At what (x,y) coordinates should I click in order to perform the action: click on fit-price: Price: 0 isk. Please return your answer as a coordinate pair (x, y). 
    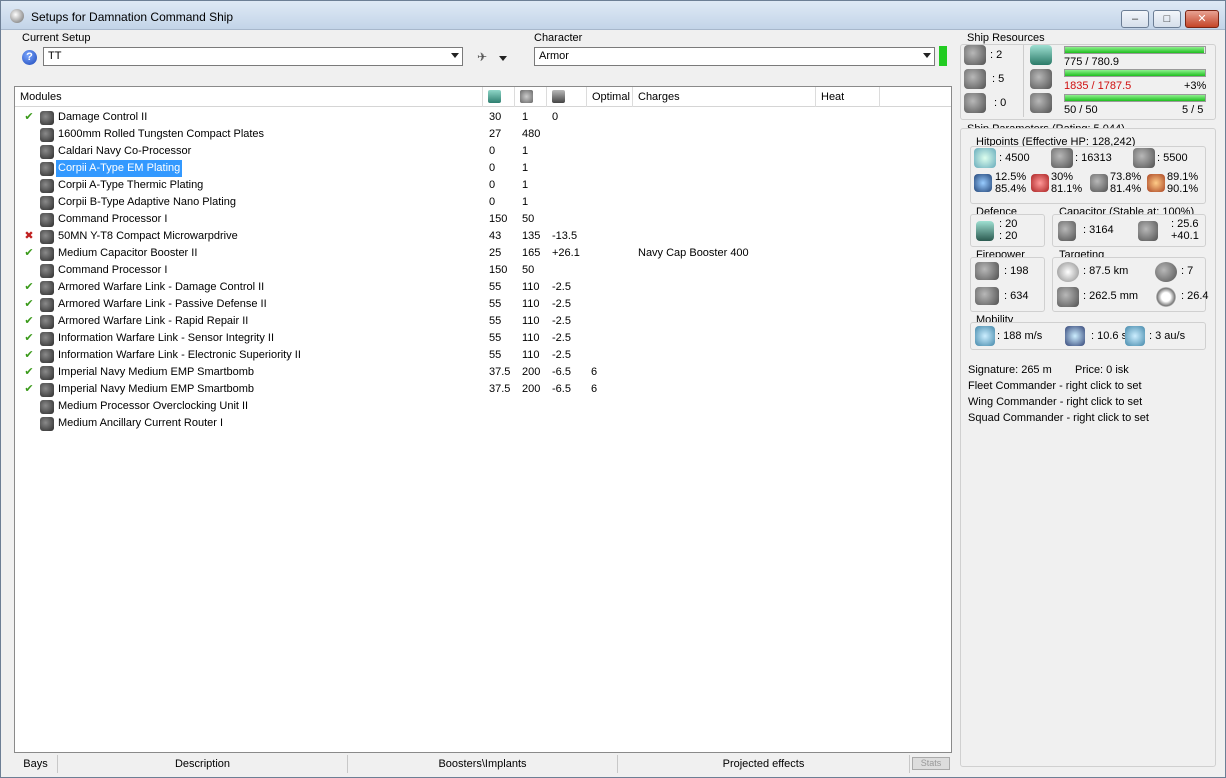
    Looking at the image, I should click on (1102, 370).